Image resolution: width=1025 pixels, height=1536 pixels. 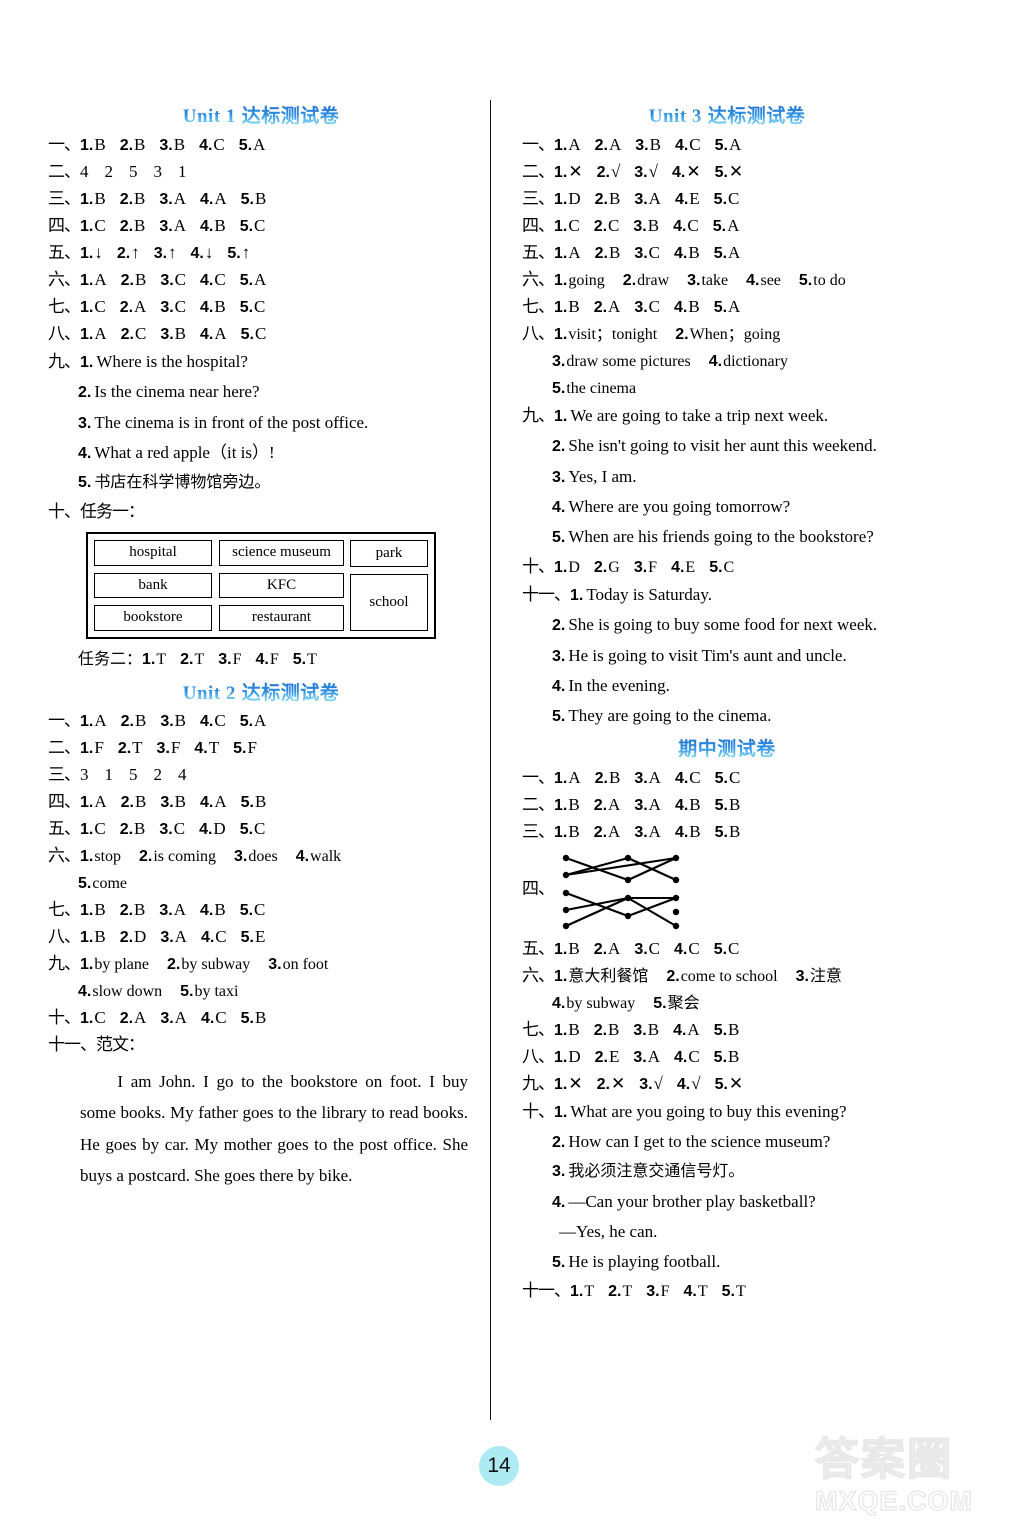 What do you see at coordinates (109, 775) in the screenshot?
I see `sequence-number: 1` at bounding box center [109, 775].